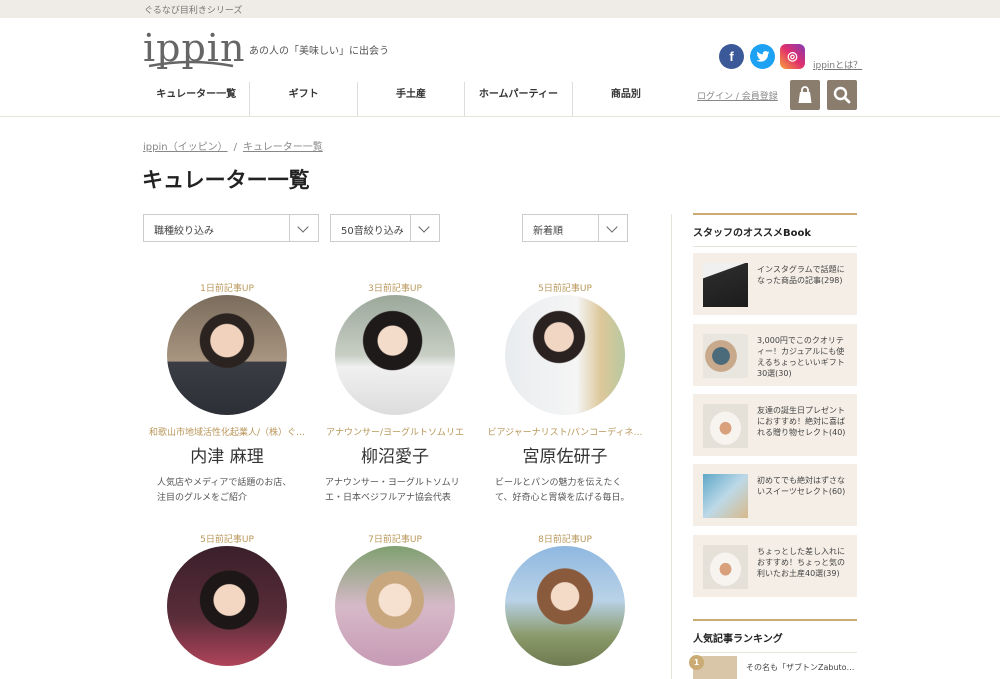 The image size is (1000, 679). What do you see at coordinates (184, 231) in the screenshot?
I see `occupation-filter-value: 職種絞り込み` at bounding box center [184, 231].